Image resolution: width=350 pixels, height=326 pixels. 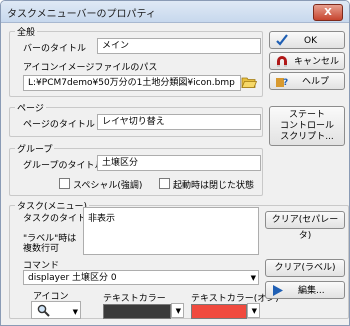 I want to click on text-color-chevron-icon: ▼, so click(x=178, y=311).